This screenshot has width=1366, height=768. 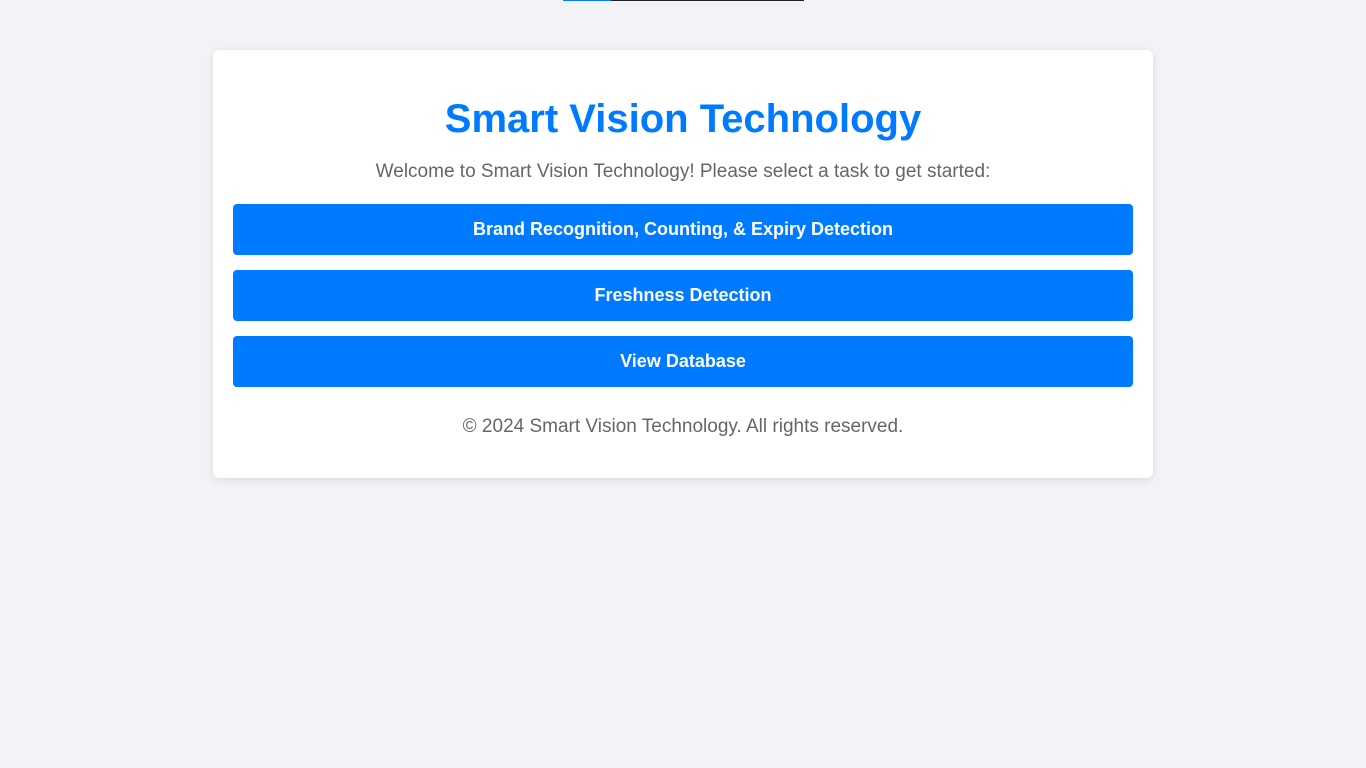 I want to click on nav-divider, so click(x=707, y=0).